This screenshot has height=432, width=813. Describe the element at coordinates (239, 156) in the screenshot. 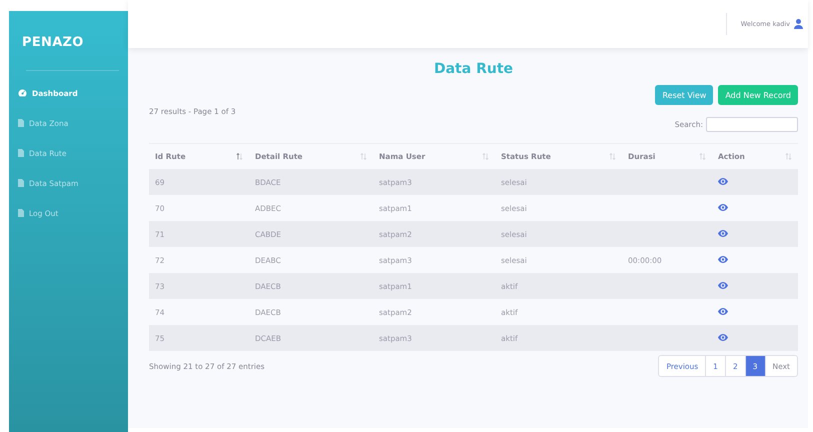

I see `sort-icon` at that location.